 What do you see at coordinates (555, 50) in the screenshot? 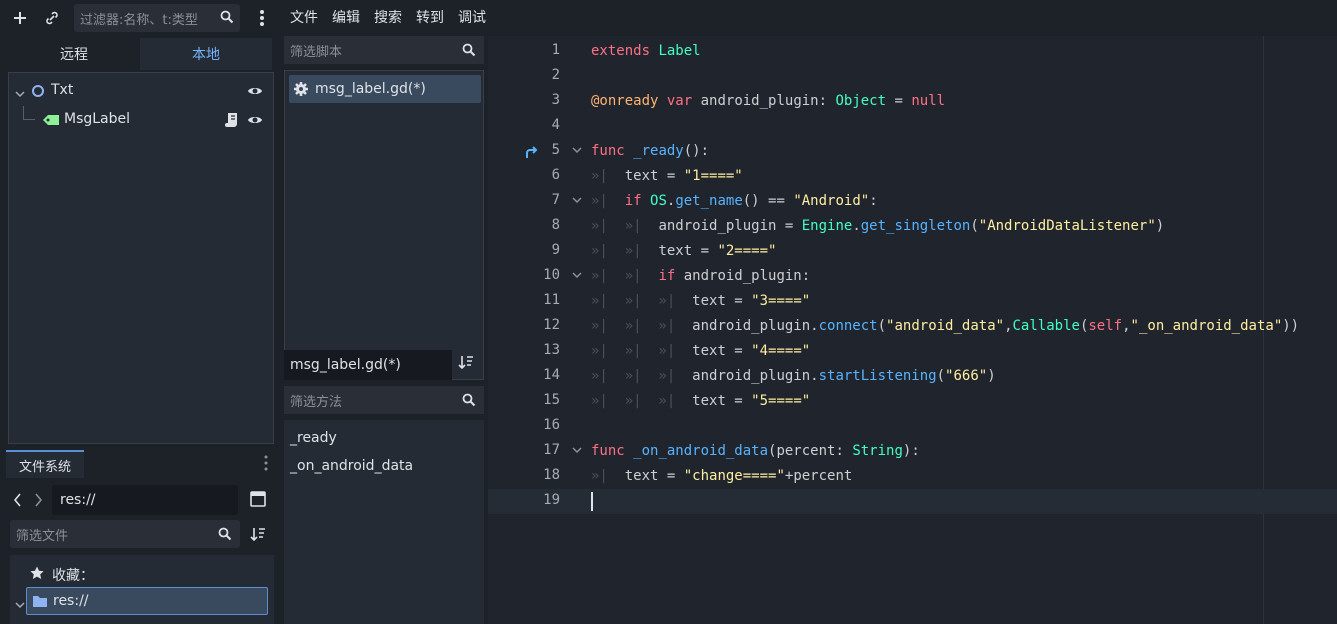
I see `line-number: 1` at bounding box center [555, 50].